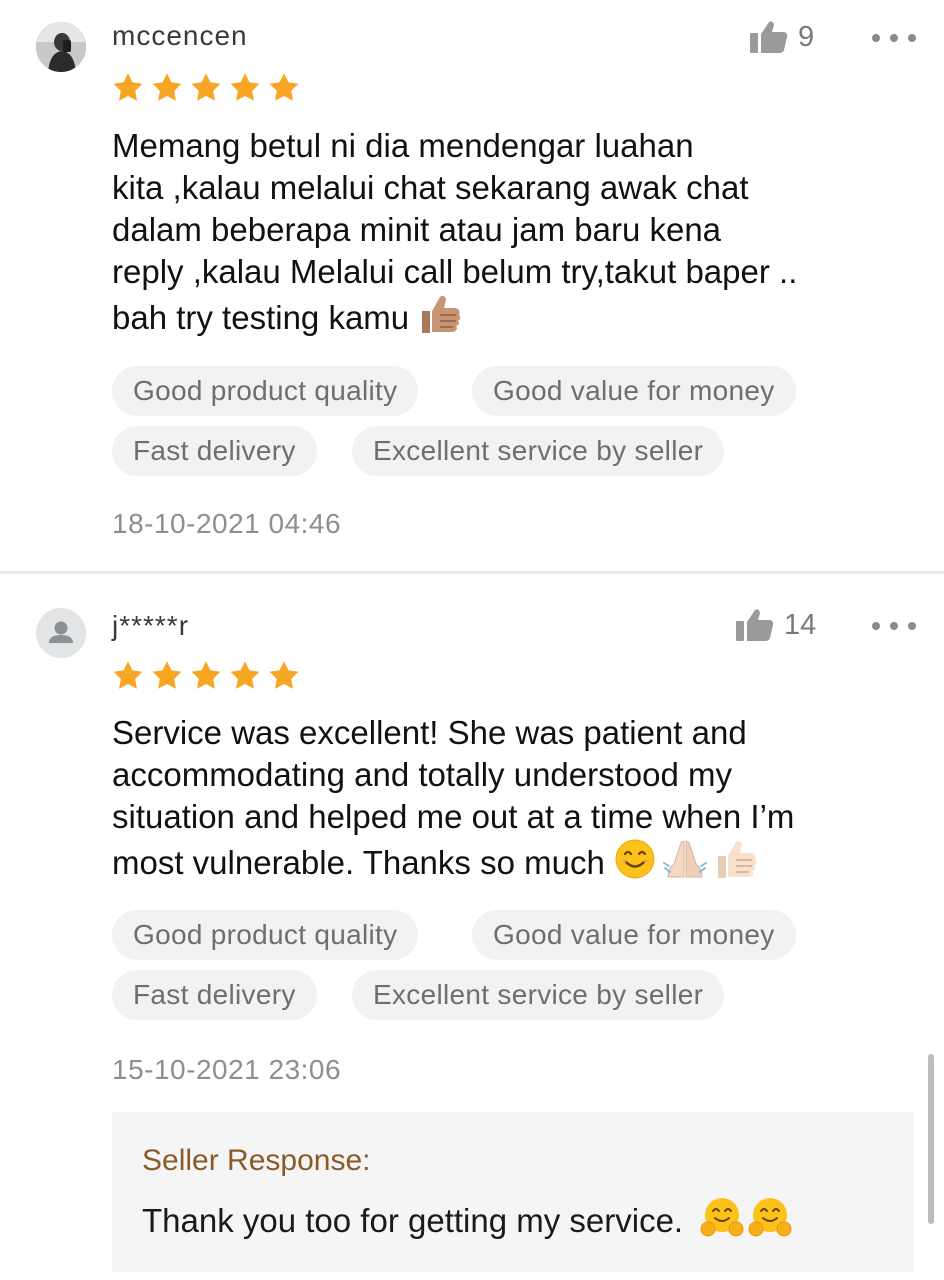 This screenshot has width=944, height=1280. Describe the element at coordinates (417, 229) in the screenshot. I see `review-text-line: dalam beberapa minit atau jam baru kena` at that location.